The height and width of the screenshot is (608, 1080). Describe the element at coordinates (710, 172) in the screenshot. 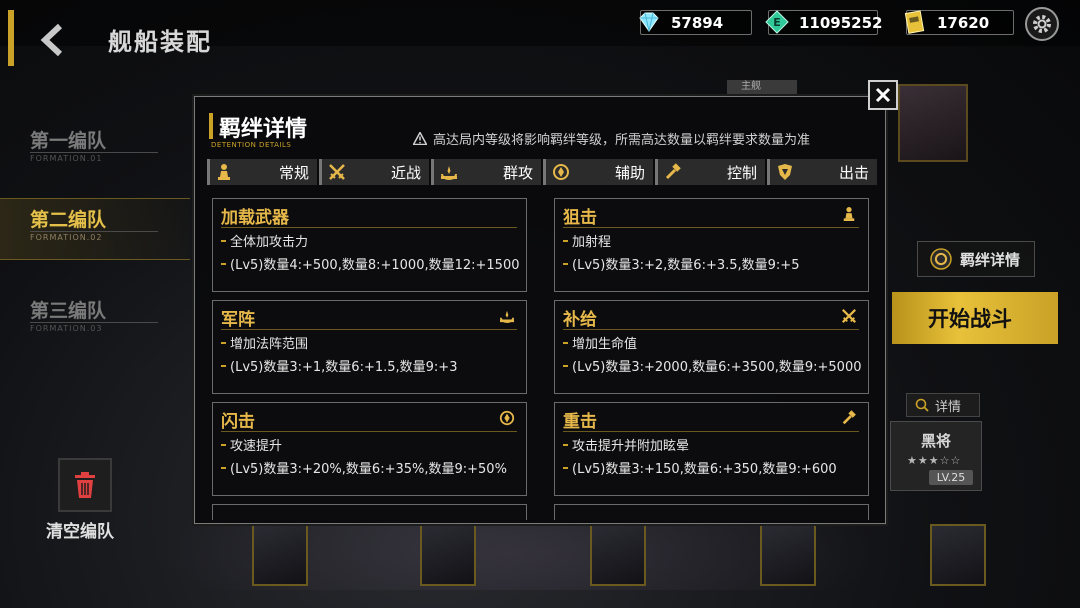

I see `tab-control: 控制` at that location.